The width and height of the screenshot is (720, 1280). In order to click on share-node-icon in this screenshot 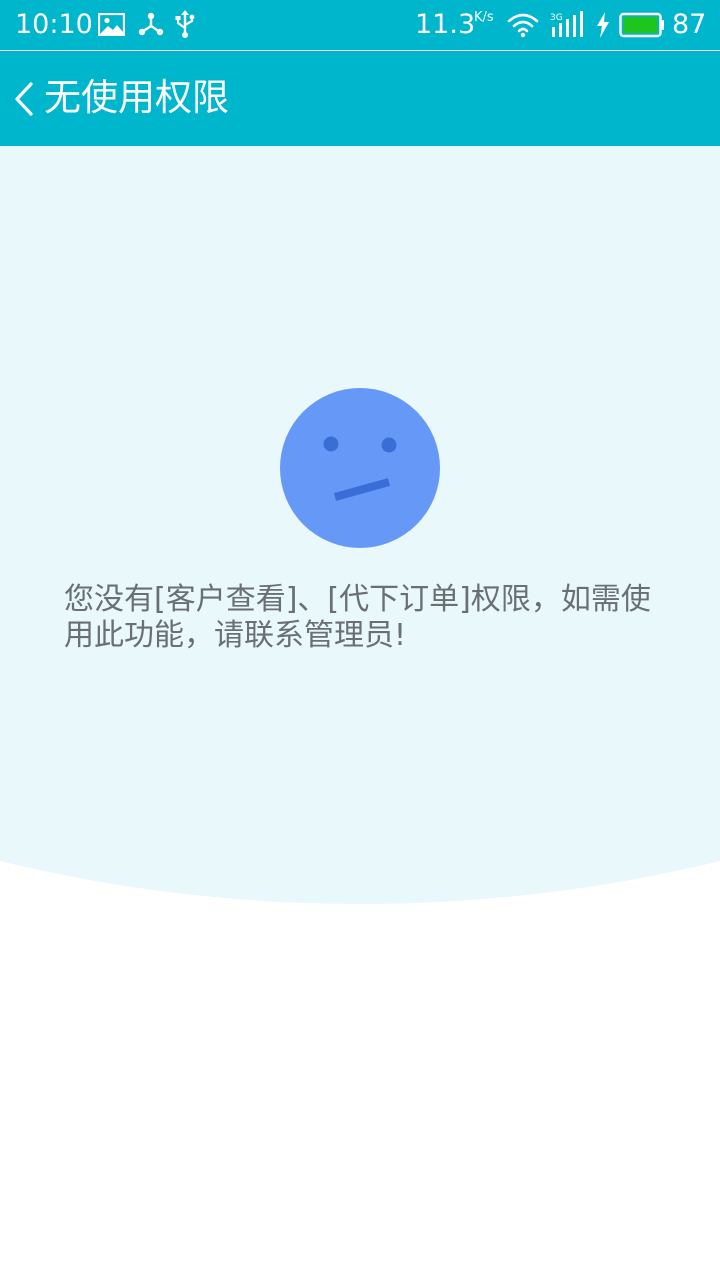, I will do `click(151, 24)`.